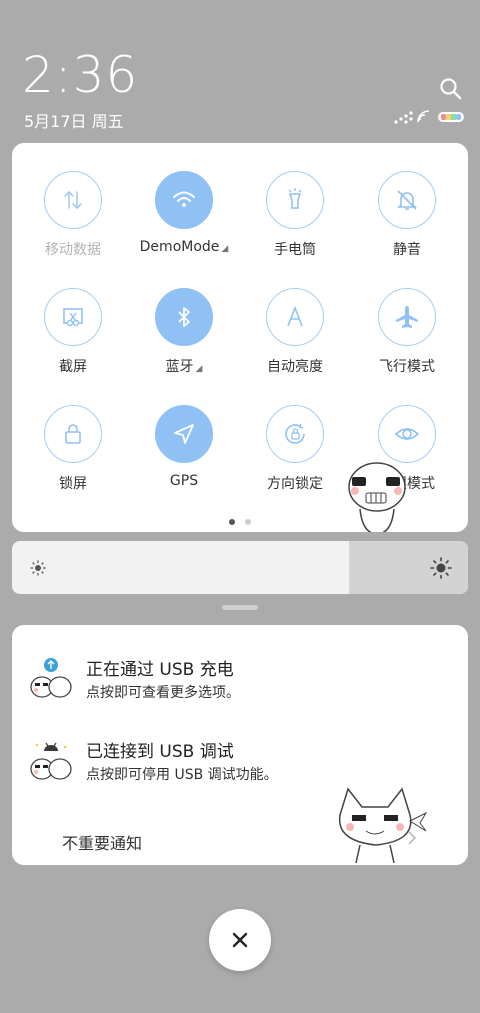  What do you see at coordinates (160, 752) in the screenshot?
I see `notification-title: 已连接到 USB 调试` at bounding box center [160, 752].